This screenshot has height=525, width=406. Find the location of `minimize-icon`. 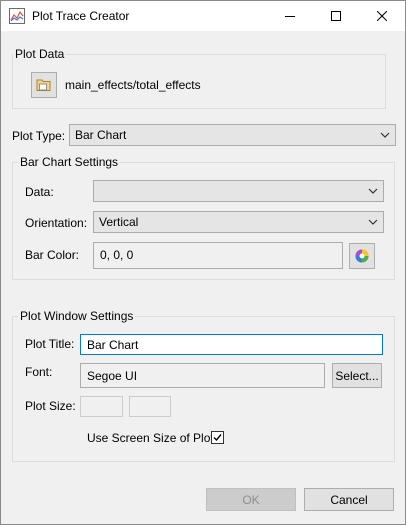

minimize-icon is located at coordinates (290, 16).